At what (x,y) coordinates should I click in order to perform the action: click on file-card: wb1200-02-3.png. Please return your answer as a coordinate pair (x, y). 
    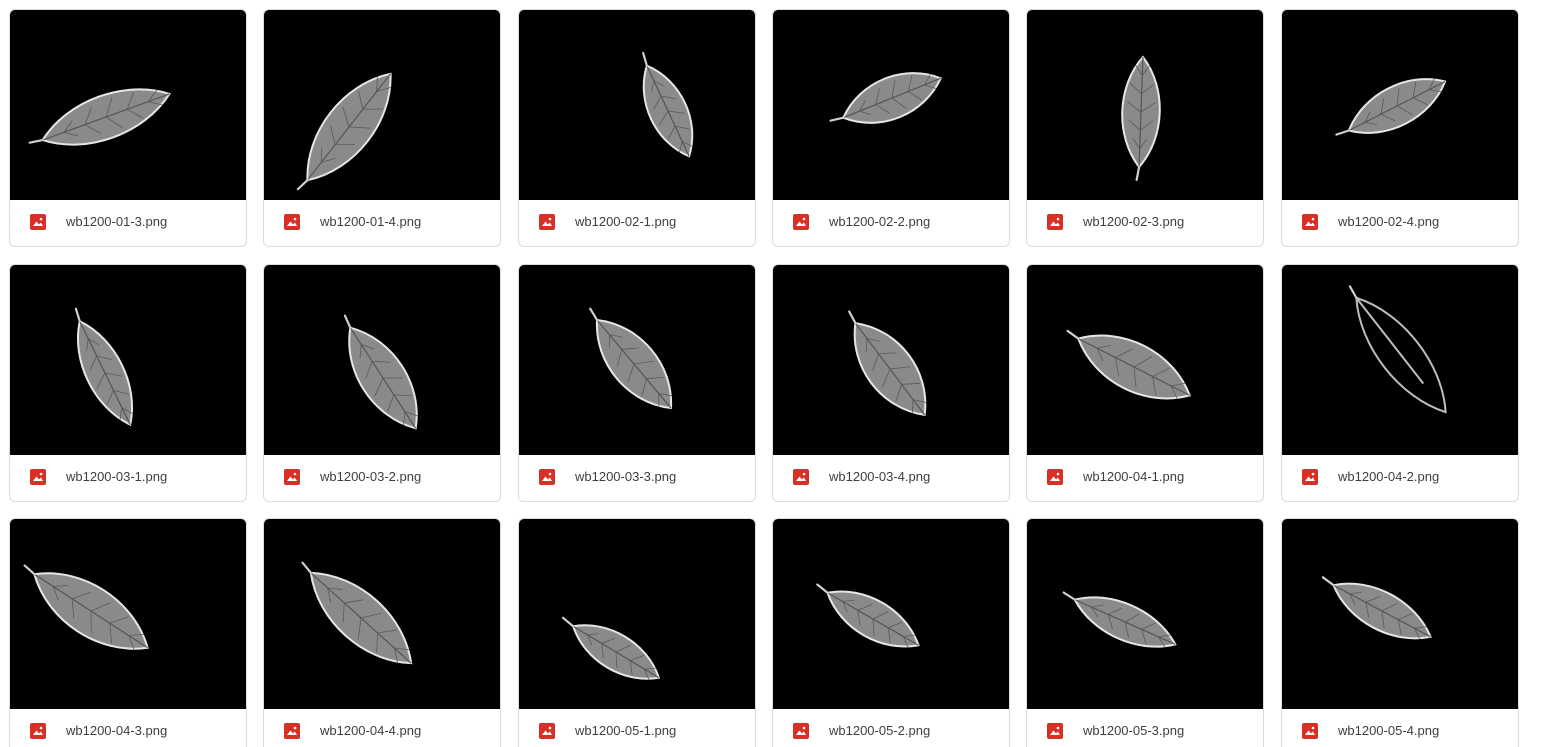
    Looking at the image, I should click on (1145, 128).